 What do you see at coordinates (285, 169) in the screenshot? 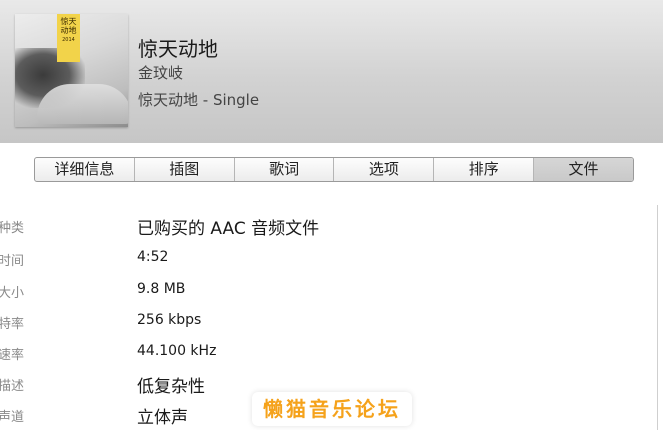
I see `tab-lyrics: 歌词` at bounding box center [285, 169].